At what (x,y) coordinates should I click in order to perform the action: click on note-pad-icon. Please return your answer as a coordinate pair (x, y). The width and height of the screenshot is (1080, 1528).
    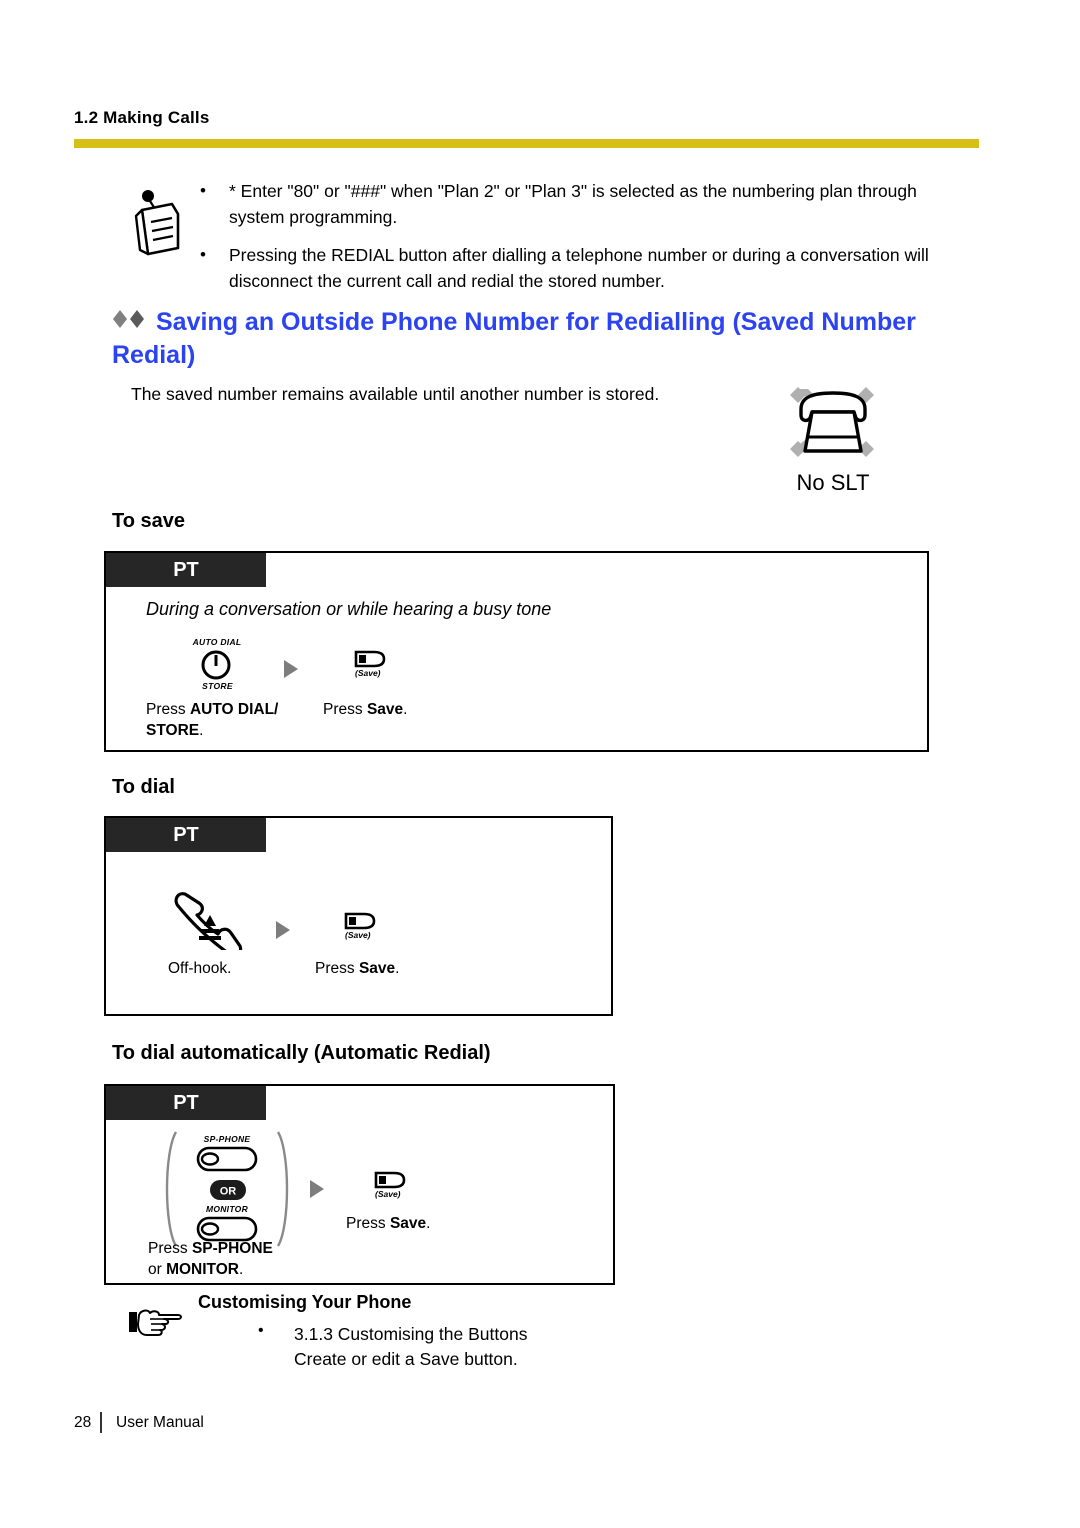
    Looking at the image, I should click on (159, 221).